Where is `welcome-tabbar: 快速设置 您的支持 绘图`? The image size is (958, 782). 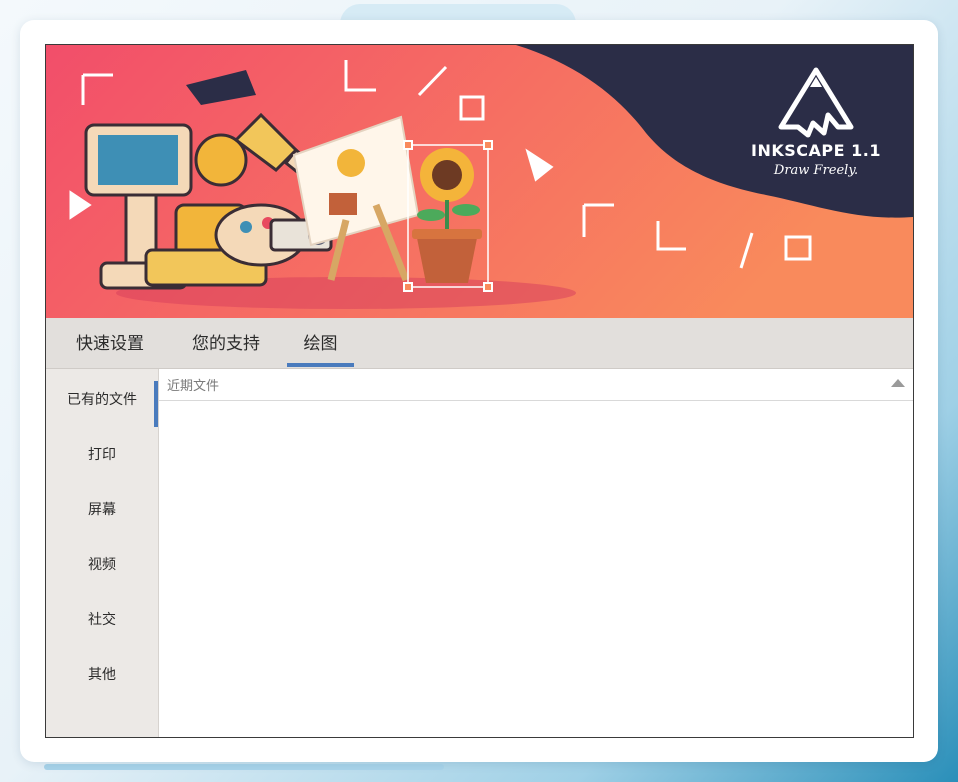
welcome-tabbar: 快速设置 您的支持 绘图 is located at coordinates (479, 343).